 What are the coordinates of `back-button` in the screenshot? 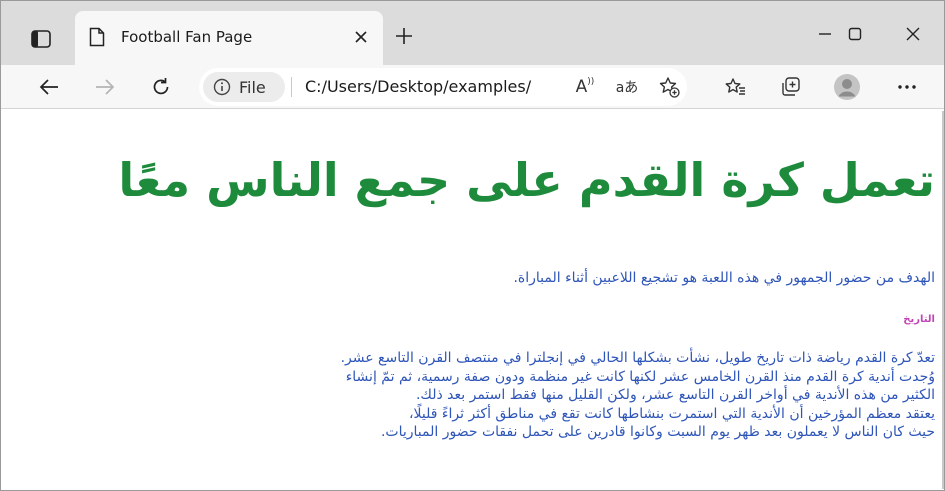 It's located at (49, 87).